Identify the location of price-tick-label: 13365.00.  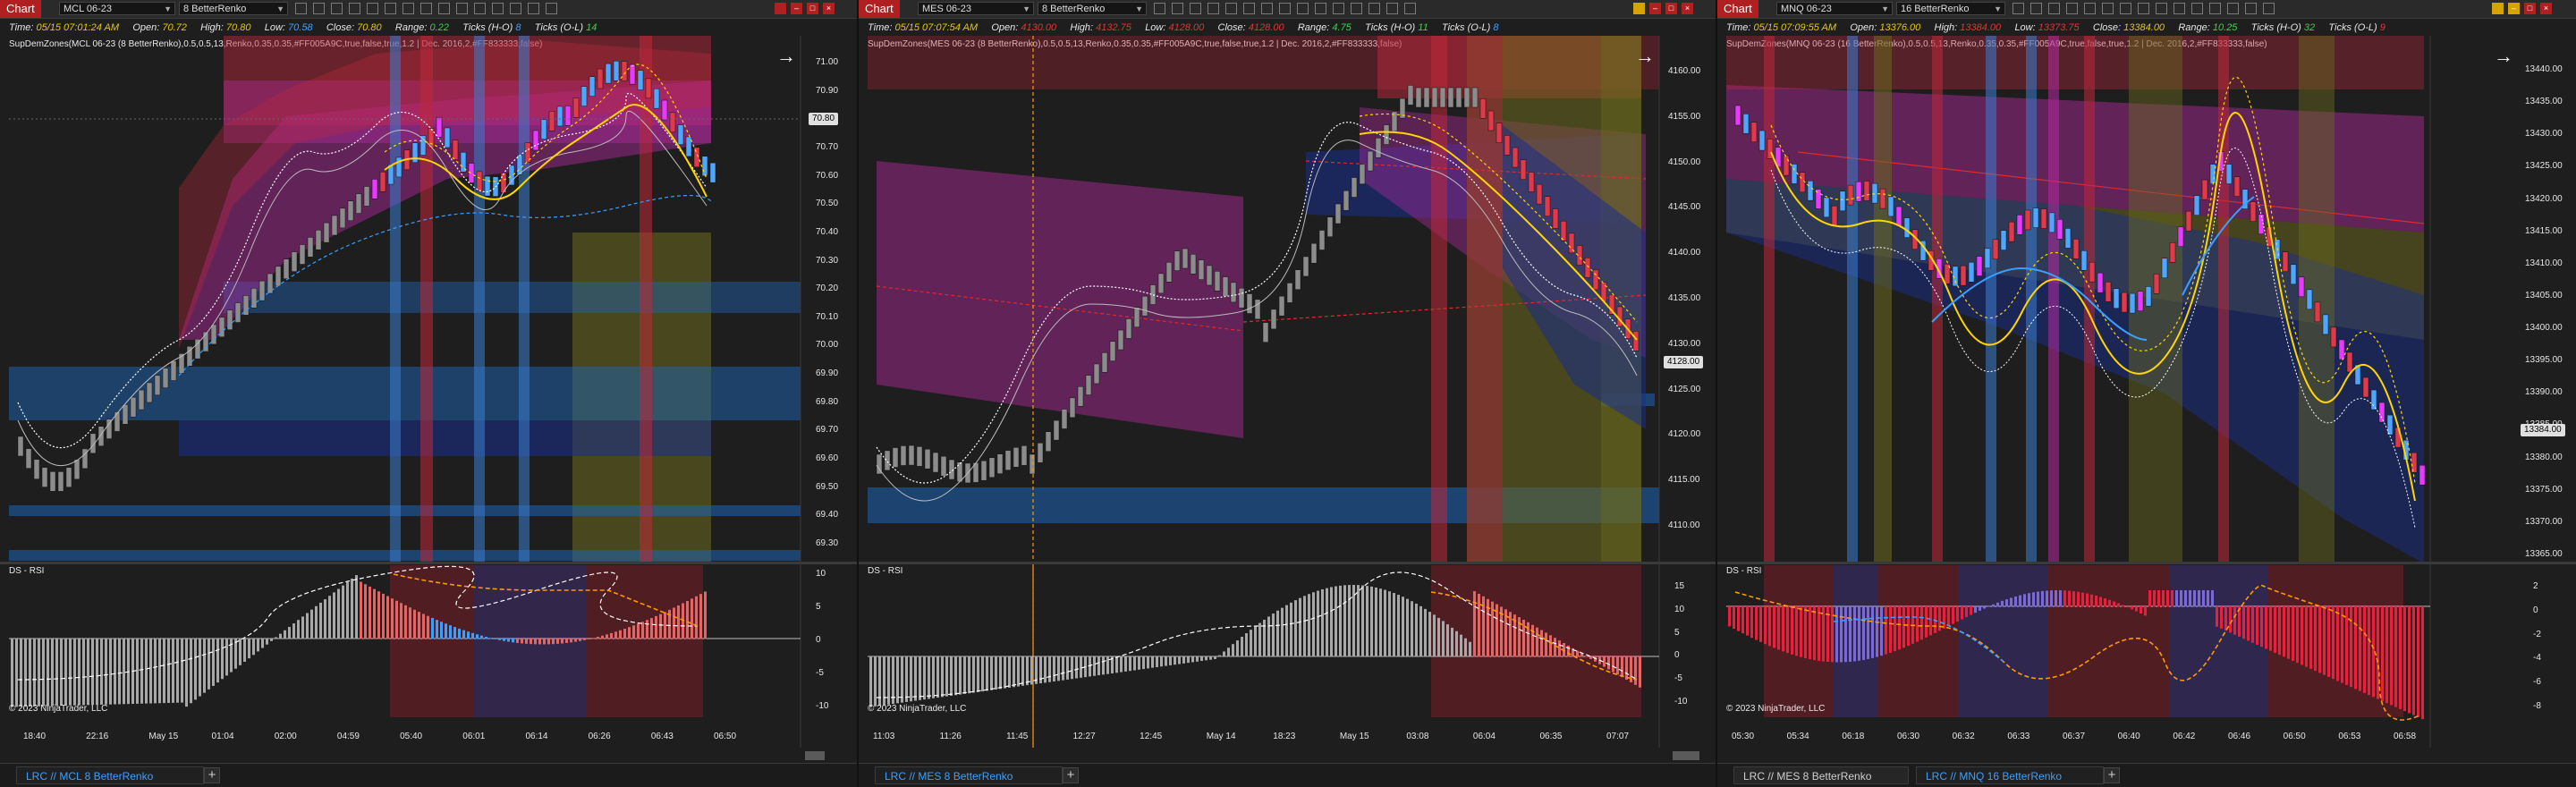
(2544, 554).